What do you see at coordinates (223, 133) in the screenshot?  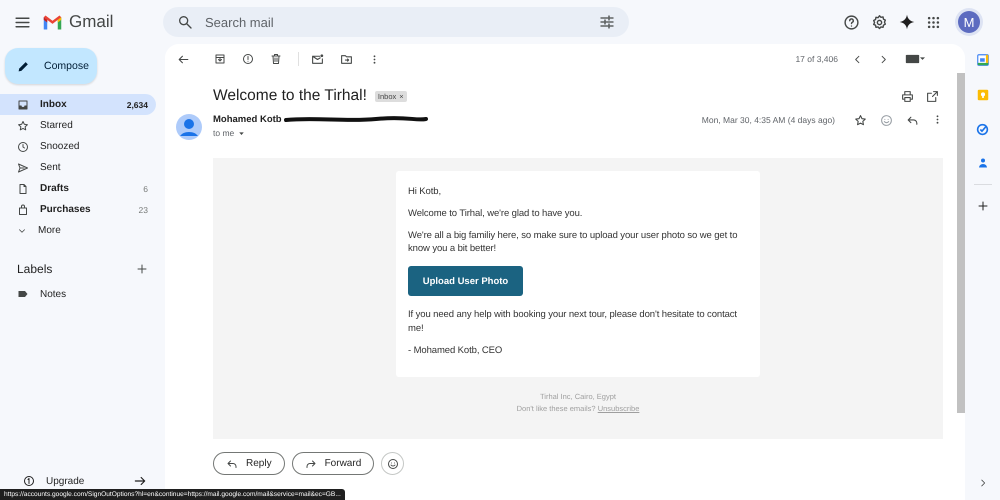 I see `recipient-label: to me` at bounding box center [223, 133].